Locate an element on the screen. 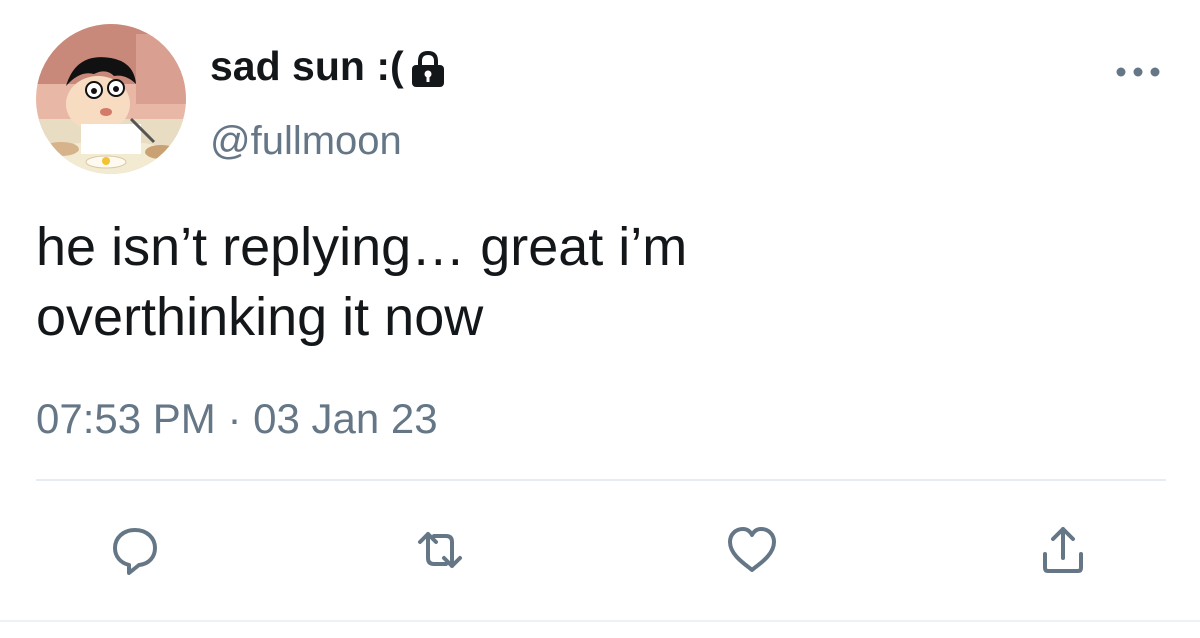  share-icon is located at coordinates (1063, 550).